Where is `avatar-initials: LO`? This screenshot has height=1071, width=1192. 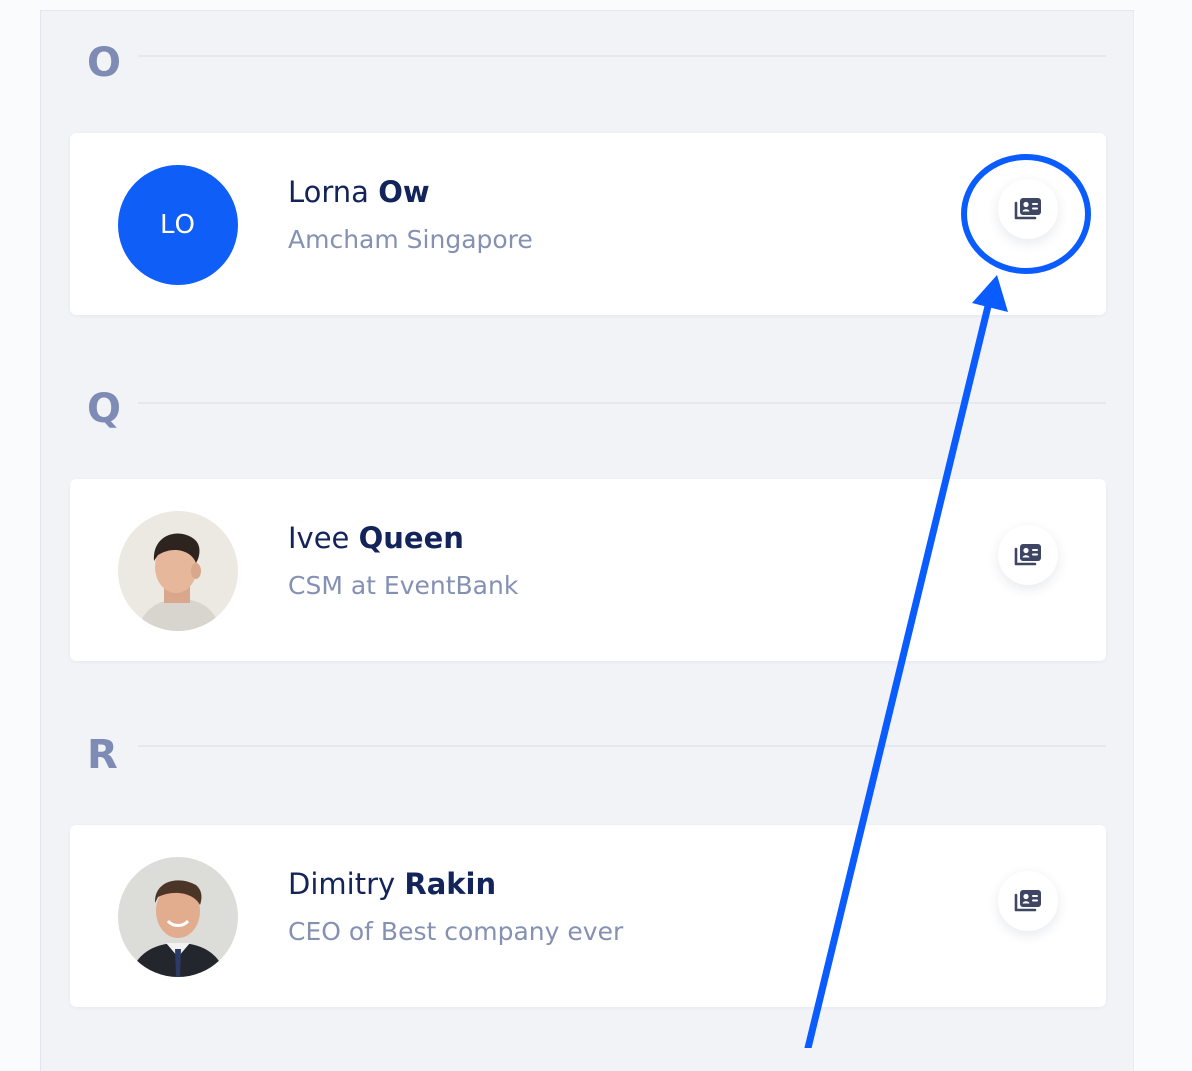 avatar-initials: LO is located at coordinates (178, 225).